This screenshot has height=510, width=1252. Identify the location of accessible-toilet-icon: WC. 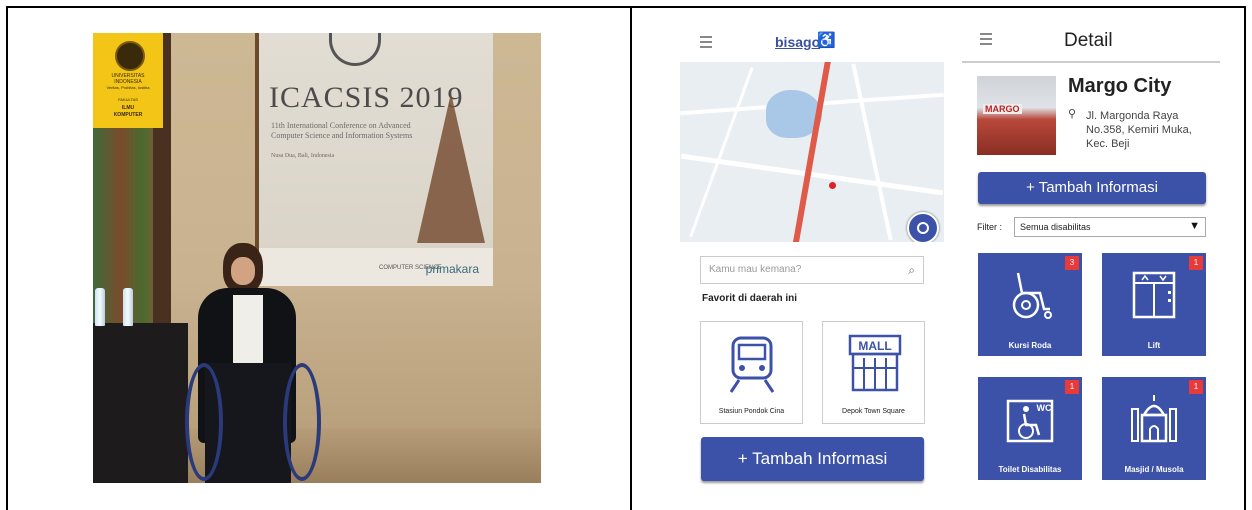
(1030, 421).